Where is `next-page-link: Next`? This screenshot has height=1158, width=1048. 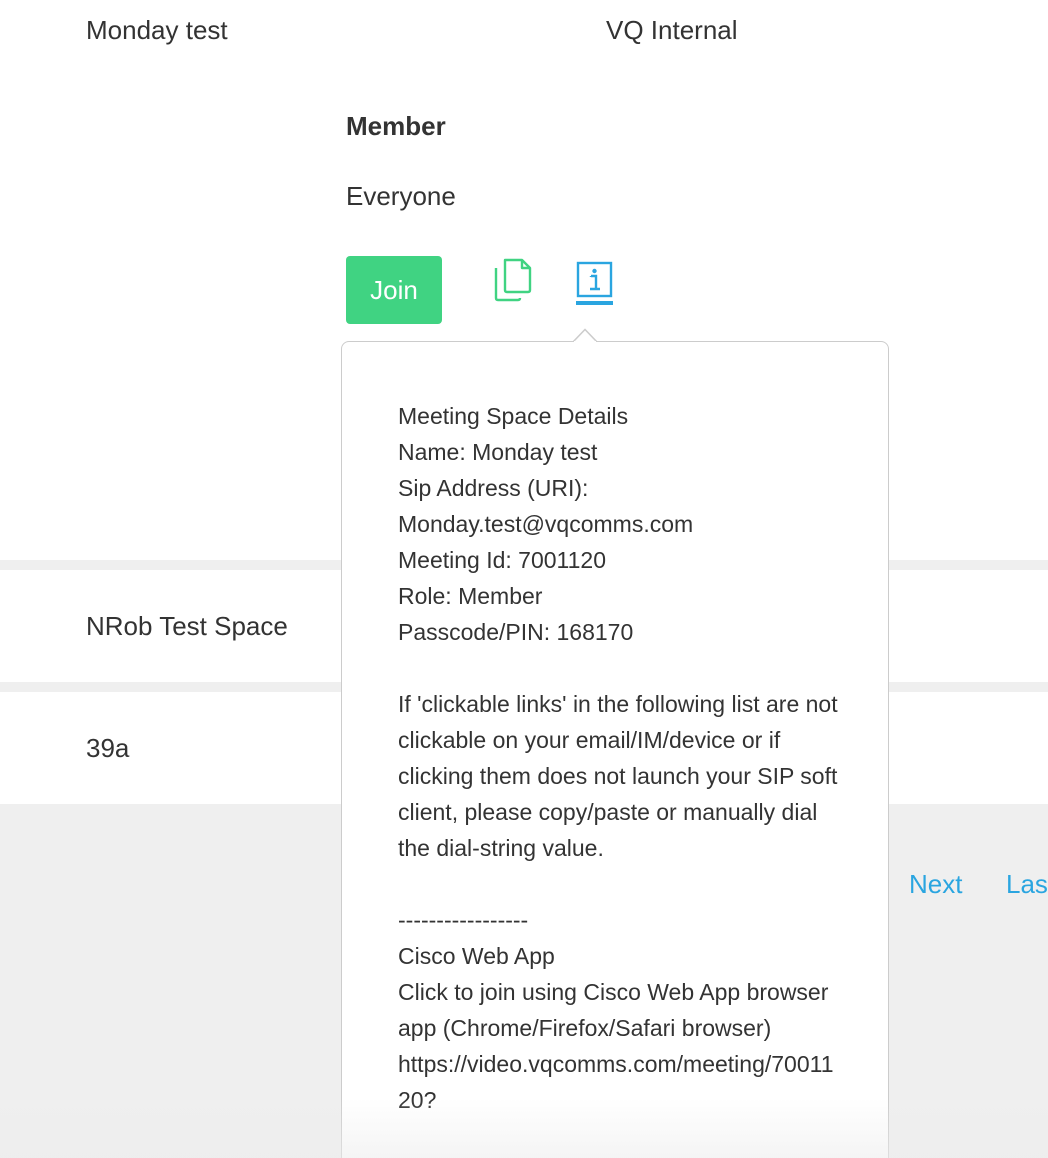
next-page-link: Next is located at coordinates (935, 884).